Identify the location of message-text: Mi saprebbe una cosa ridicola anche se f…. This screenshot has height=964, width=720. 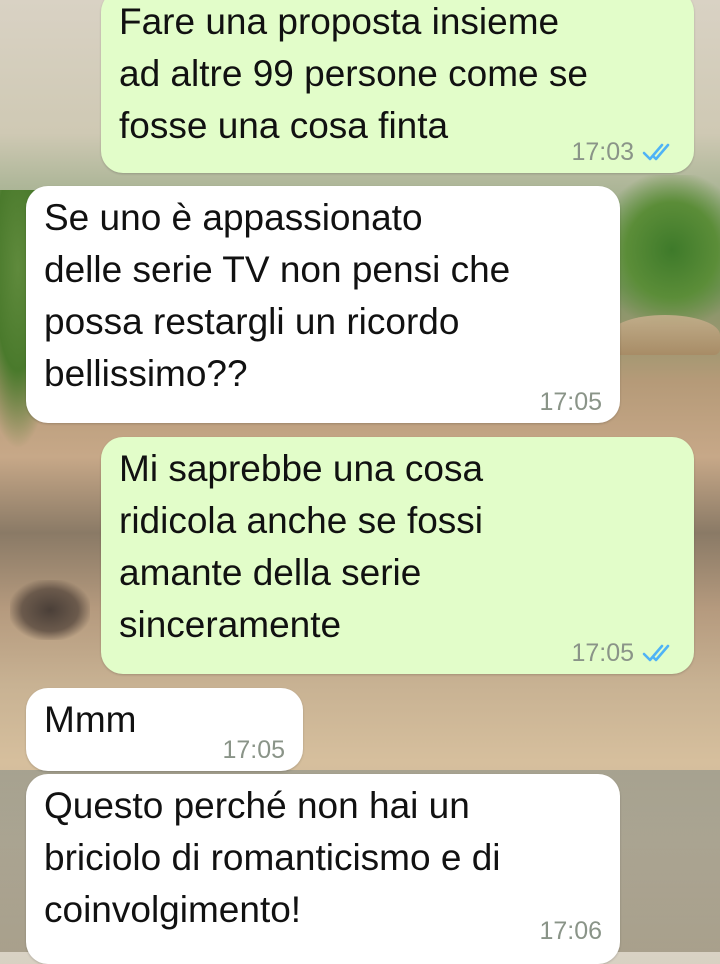
(301, 546).